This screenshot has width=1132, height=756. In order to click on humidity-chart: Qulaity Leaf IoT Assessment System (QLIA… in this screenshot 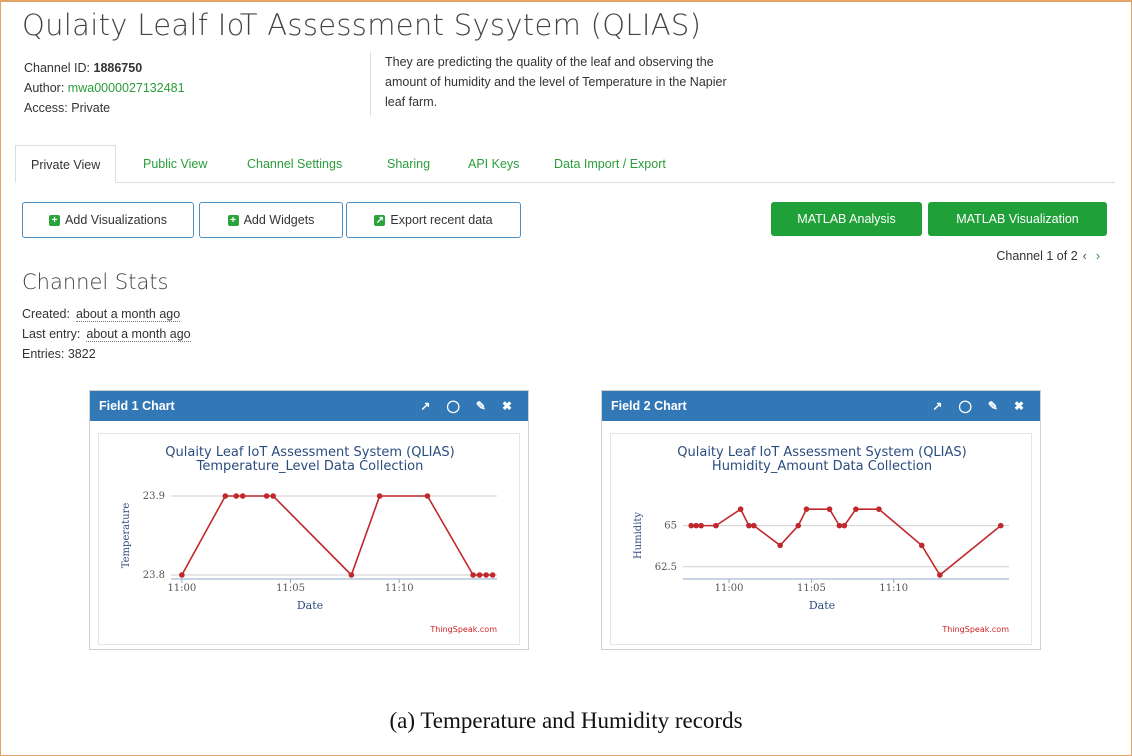, I will do `click(821, 539)`.